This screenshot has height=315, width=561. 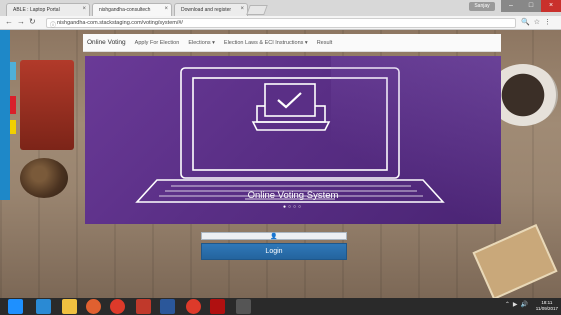 What do you see at coordinates (243, 306) in the screenshot?
I see `app-generic-icon` at bounding box center [243, 306].